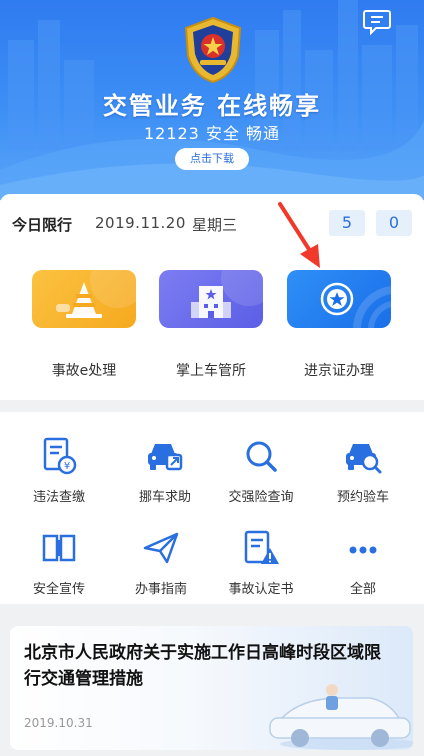 This screenshot has width=424, height=756. What do you see at coordinates (261, 456) in the screenshot?
I see `search-icon` at bounding box center [261, 456].